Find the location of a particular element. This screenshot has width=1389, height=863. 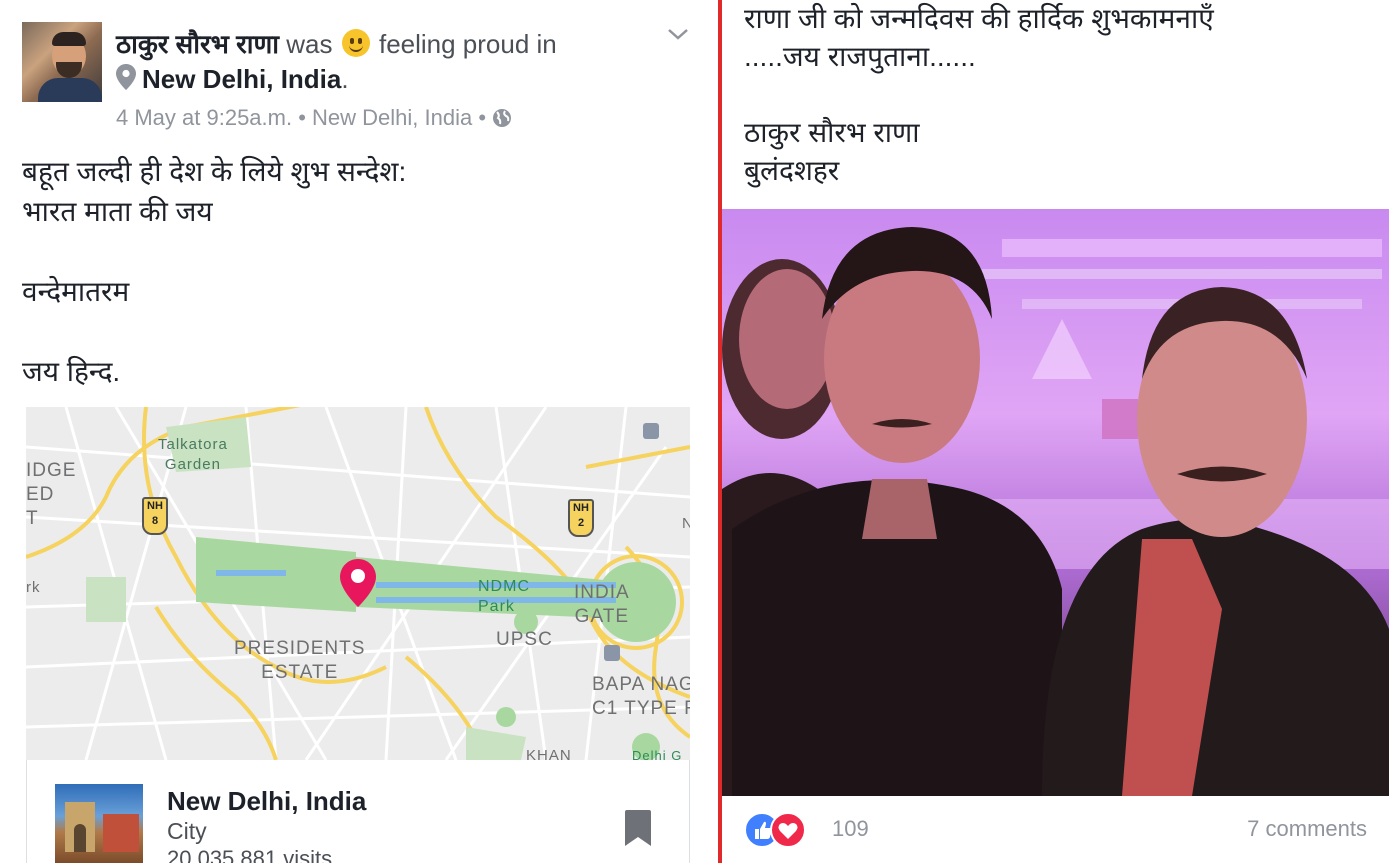

nh2-shield: NH 2 is located at coordinates (581, 518).